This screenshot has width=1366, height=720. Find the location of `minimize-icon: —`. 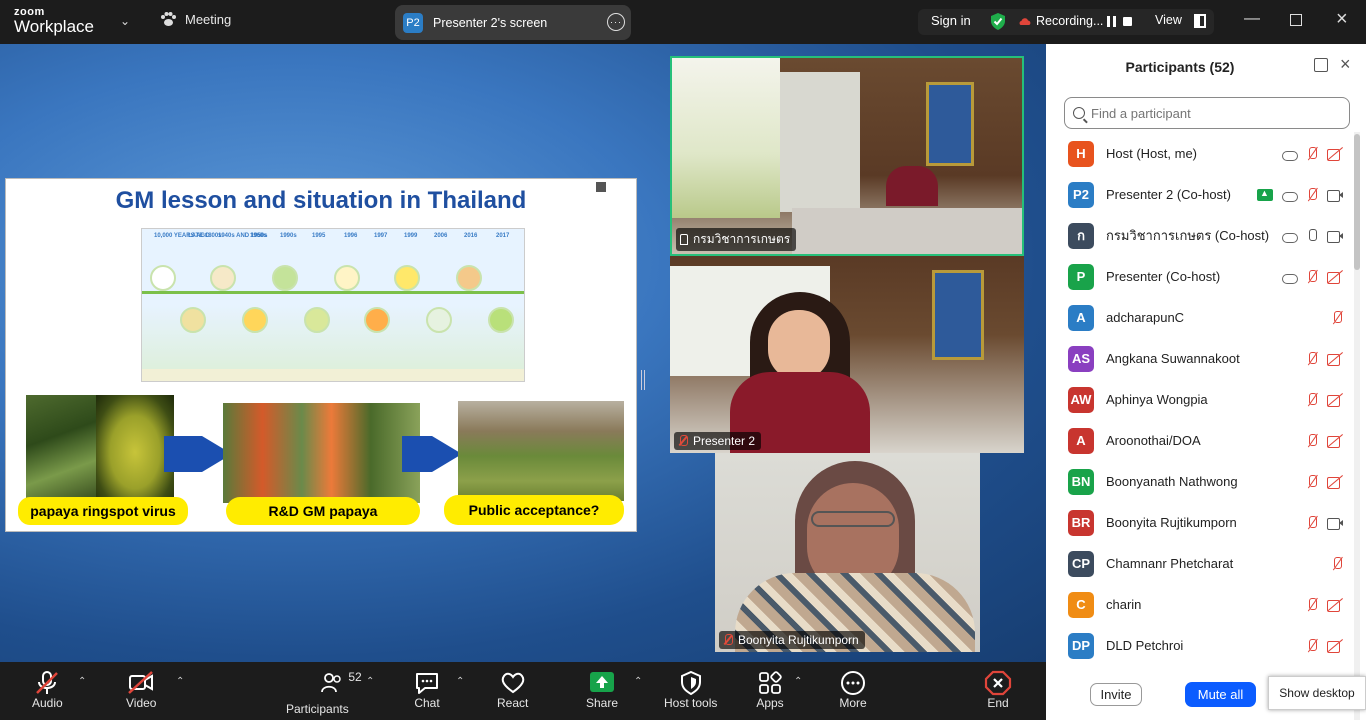

minimize-icon: — is located at coordinates (1252, 19).